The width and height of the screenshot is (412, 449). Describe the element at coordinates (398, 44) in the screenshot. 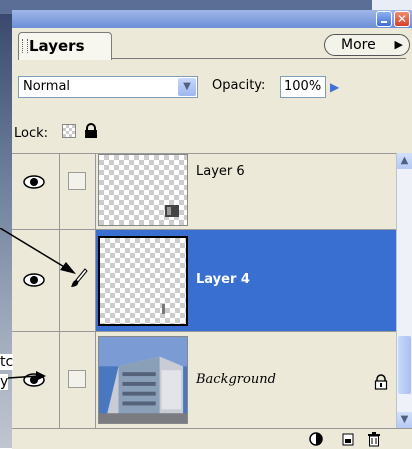

I see `more-arrow-icon: ▶` at that location.